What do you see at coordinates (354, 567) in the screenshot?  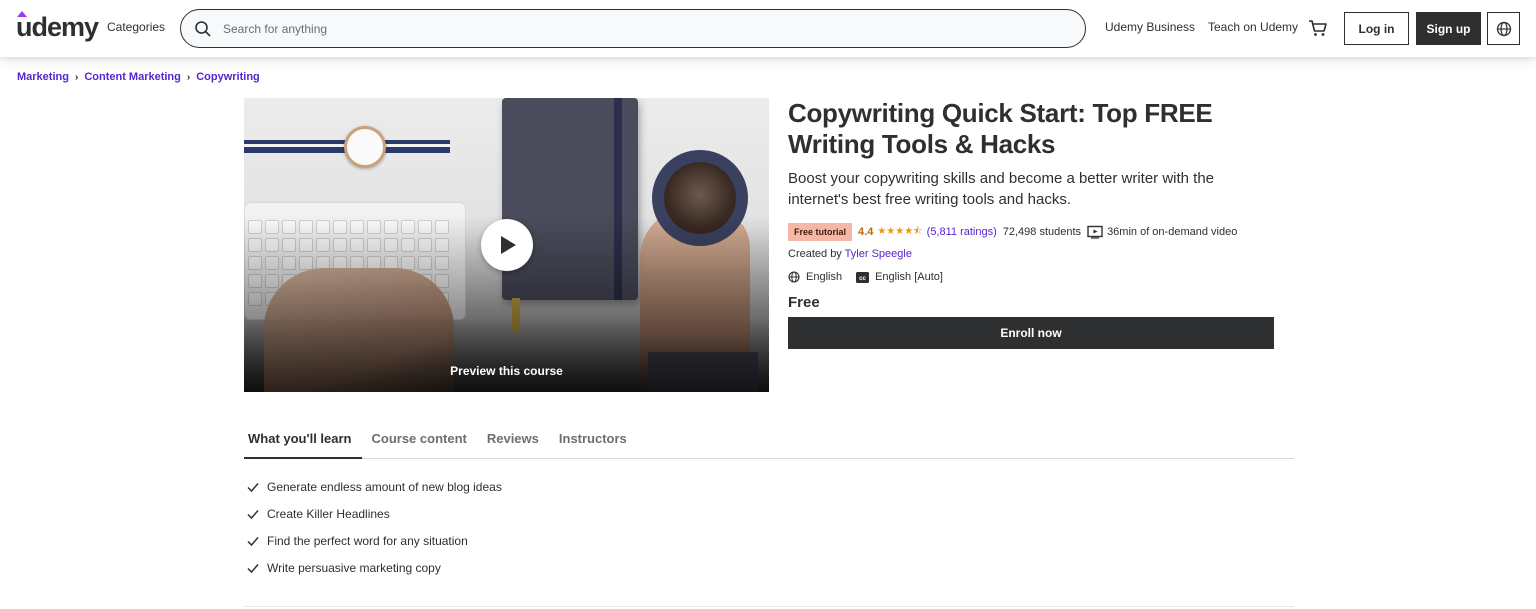 I see `learn-item-text: Write persuasive marketing copy` at bounding box center [354, 567].